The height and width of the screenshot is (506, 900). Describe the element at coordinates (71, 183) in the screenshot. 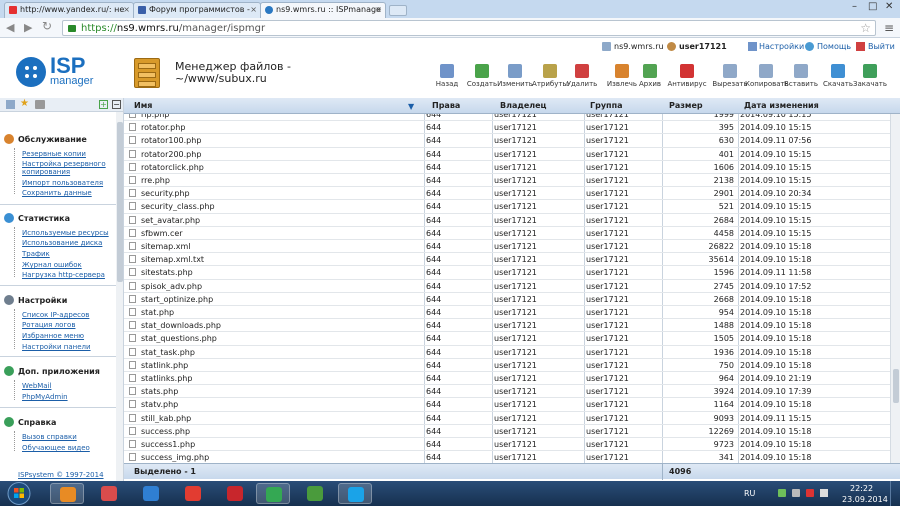

I see `sidebar-item-import-user: Импорт пользователя` at that location.